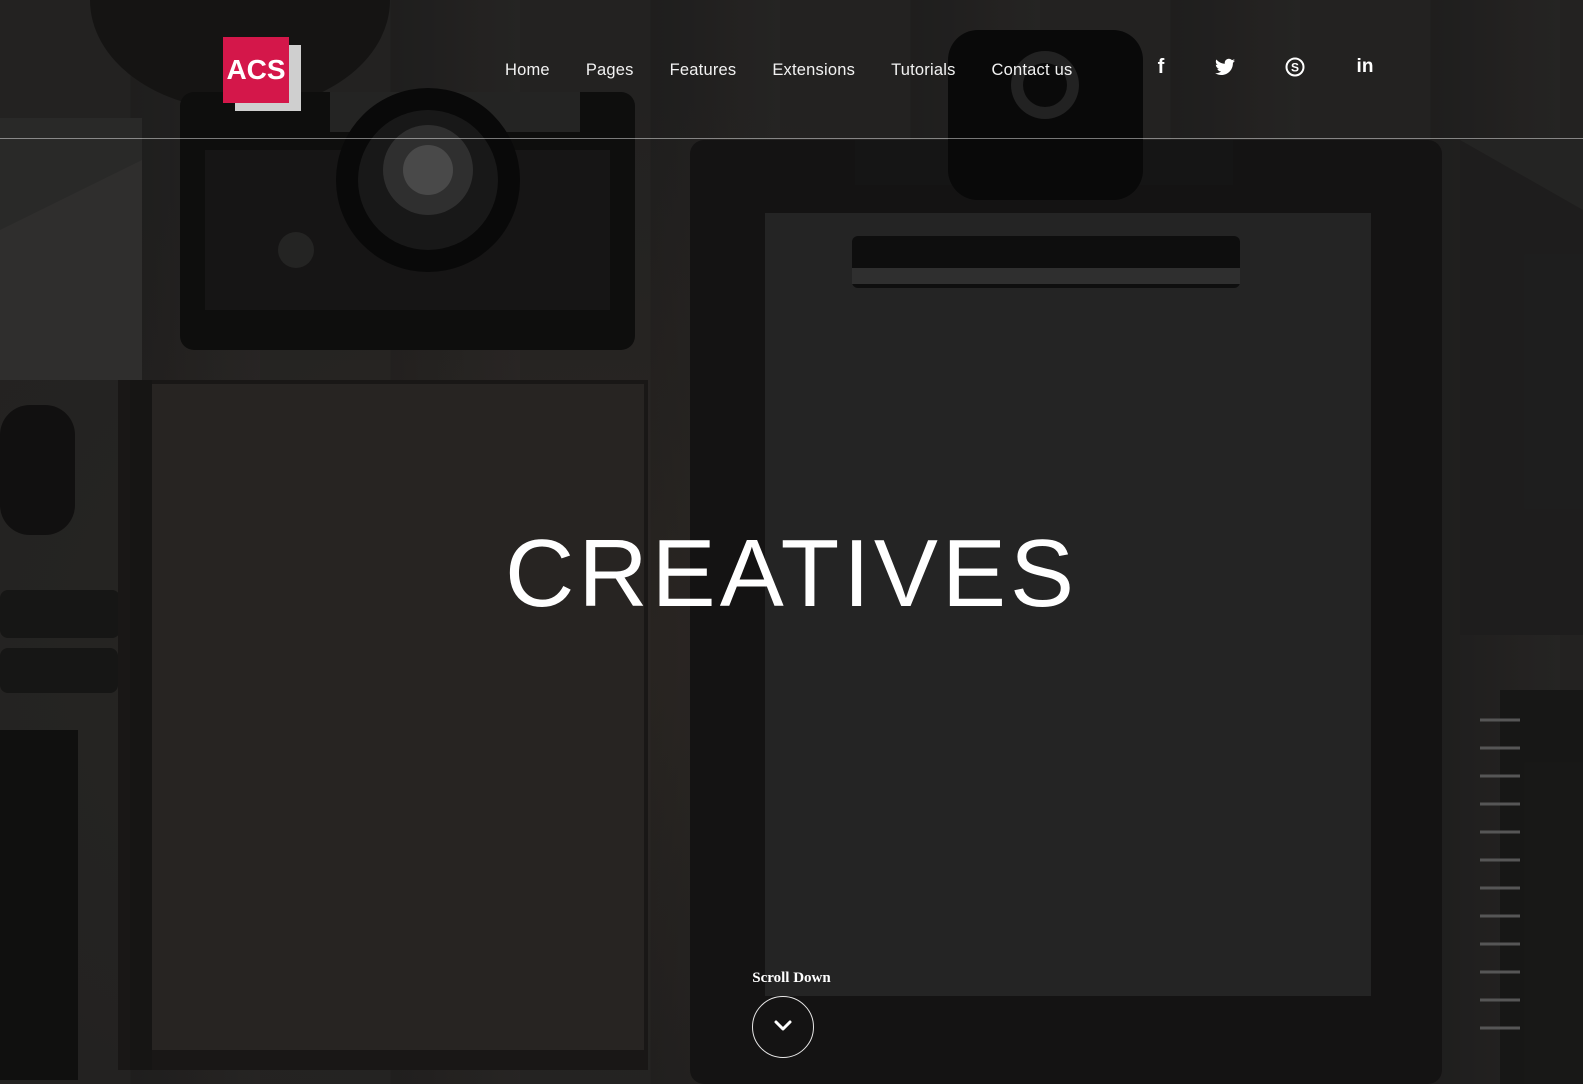  Describe the element at coordinates (1032, 70) in the screenshot. I see `nav-item-contact-us: Contact us` at that location.